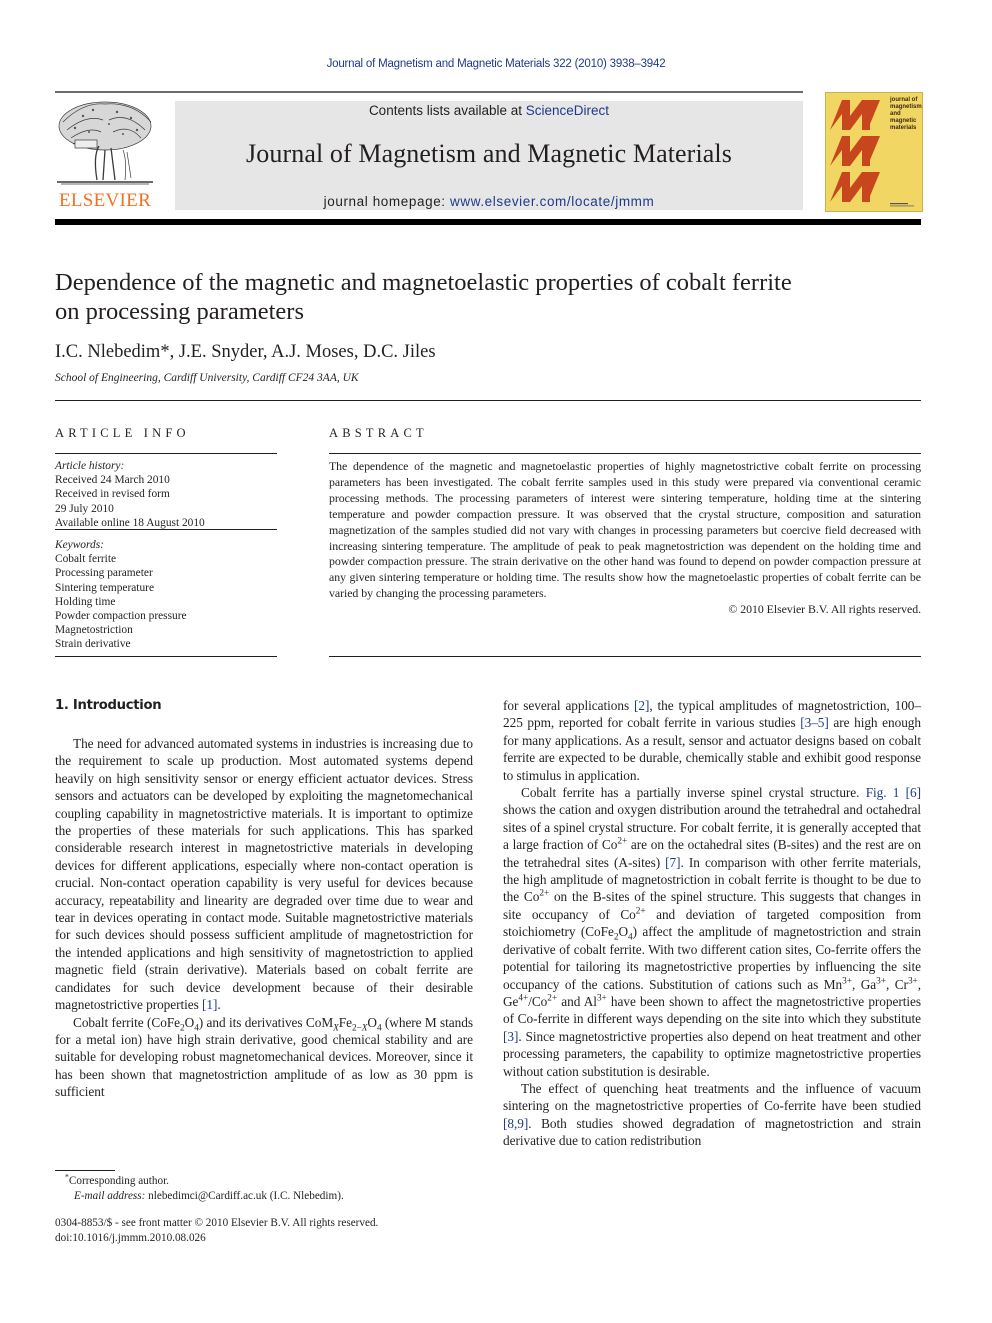 Image resolution: width=992 pixels, height=1323 pixels. I want to click on citation-link: [1], so click(209, 1004).